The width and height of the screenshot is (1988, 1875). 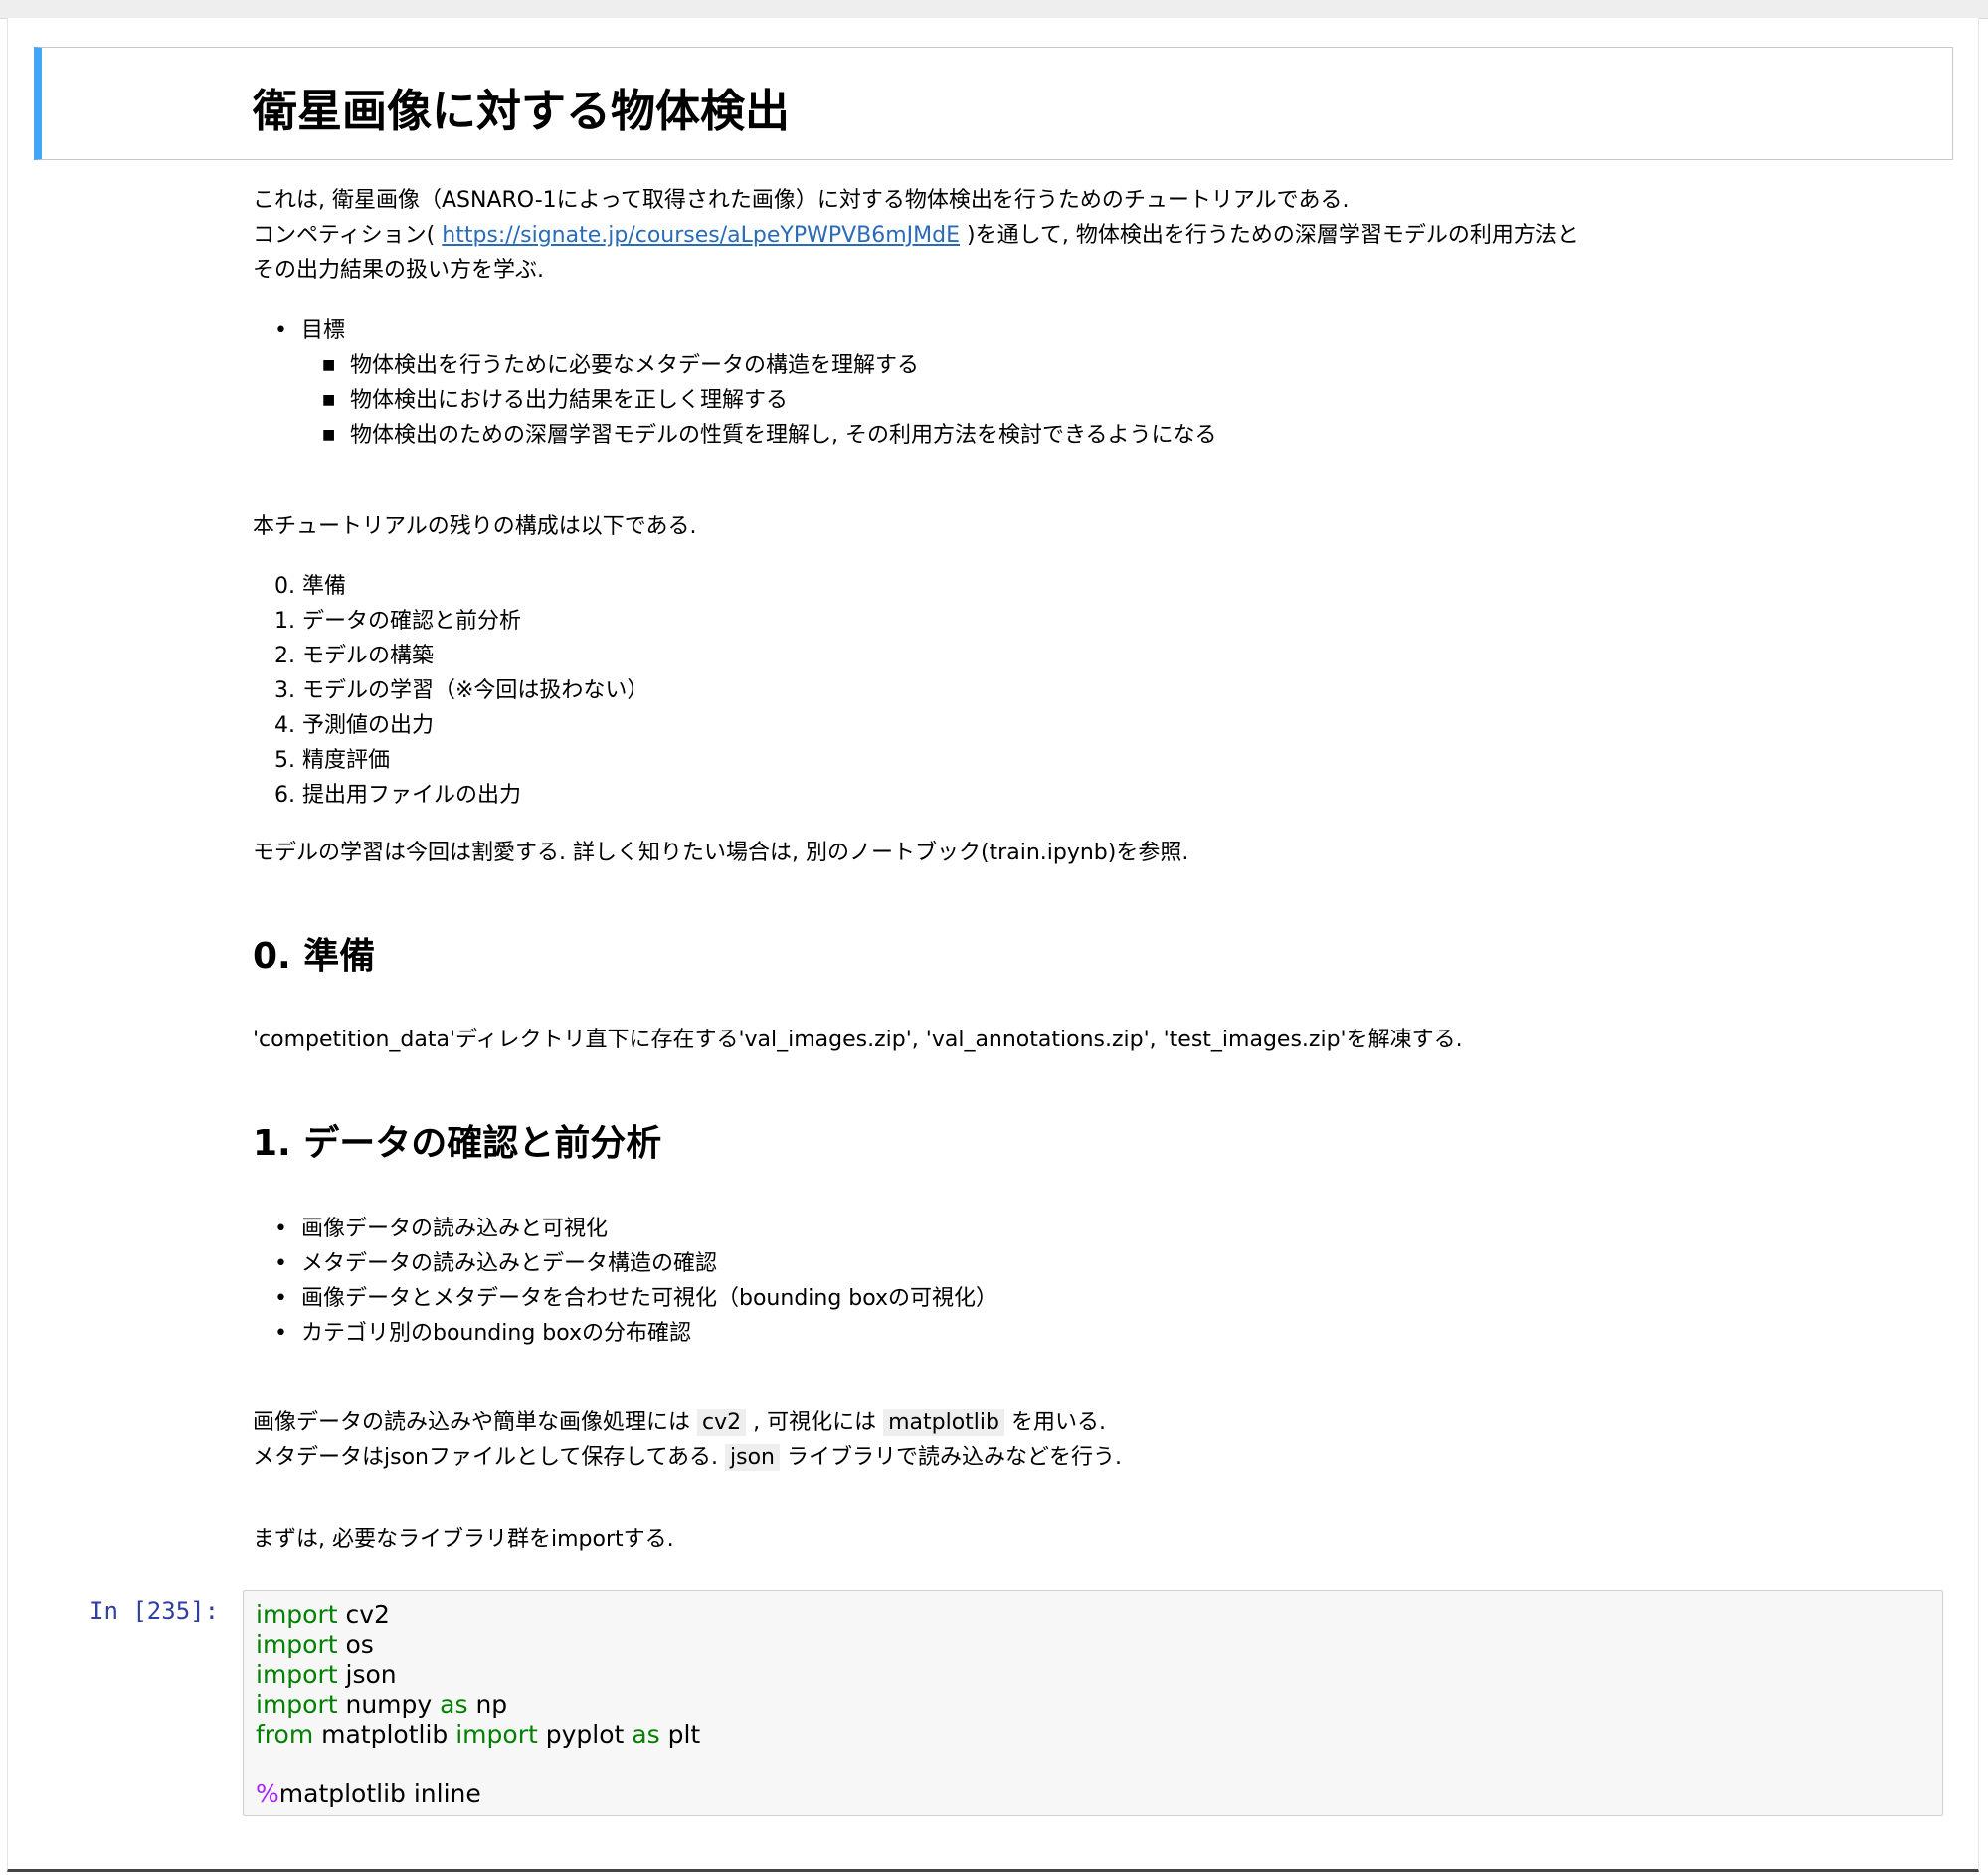 I want to click on code-line-7: %matplotlib inline, so click(x=368, y=1794).